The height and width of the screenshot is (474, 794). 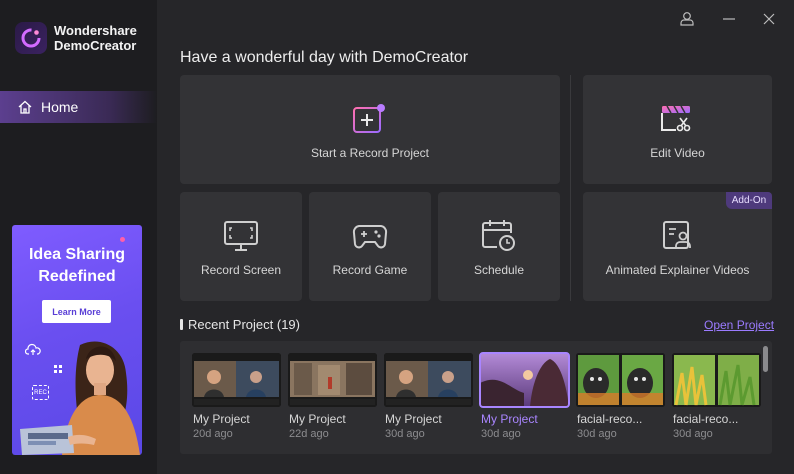 I want to click on promo-title-line2: Redefined, so click(x=77, y=276).